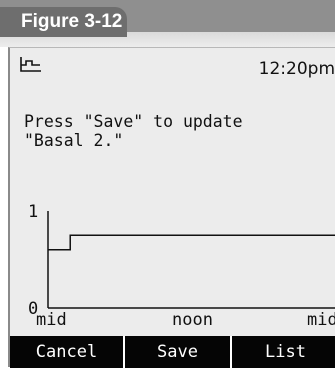 The height and width of the screenshot is (368, 335). What do you see at coordinates (191, 242) in the screenshot?
I see `basal-rate-line` at bounding box center [191, 242].